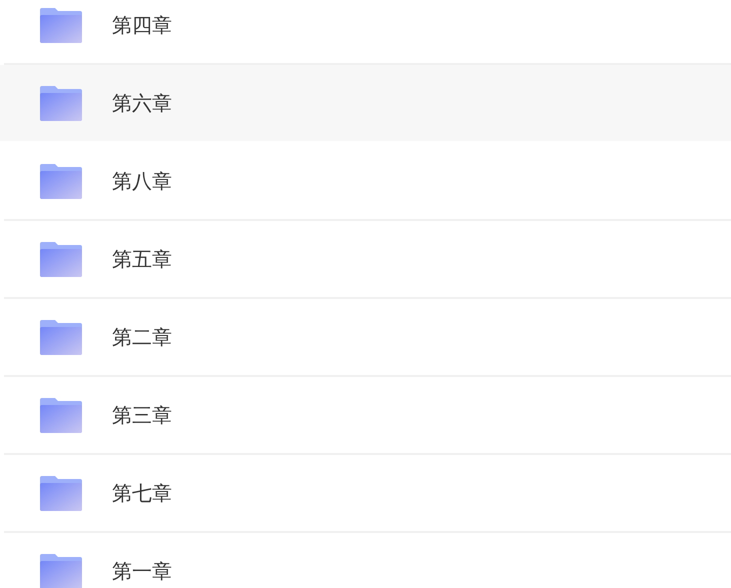  I want to click on folder-name: 第五章, so click(142, 259).